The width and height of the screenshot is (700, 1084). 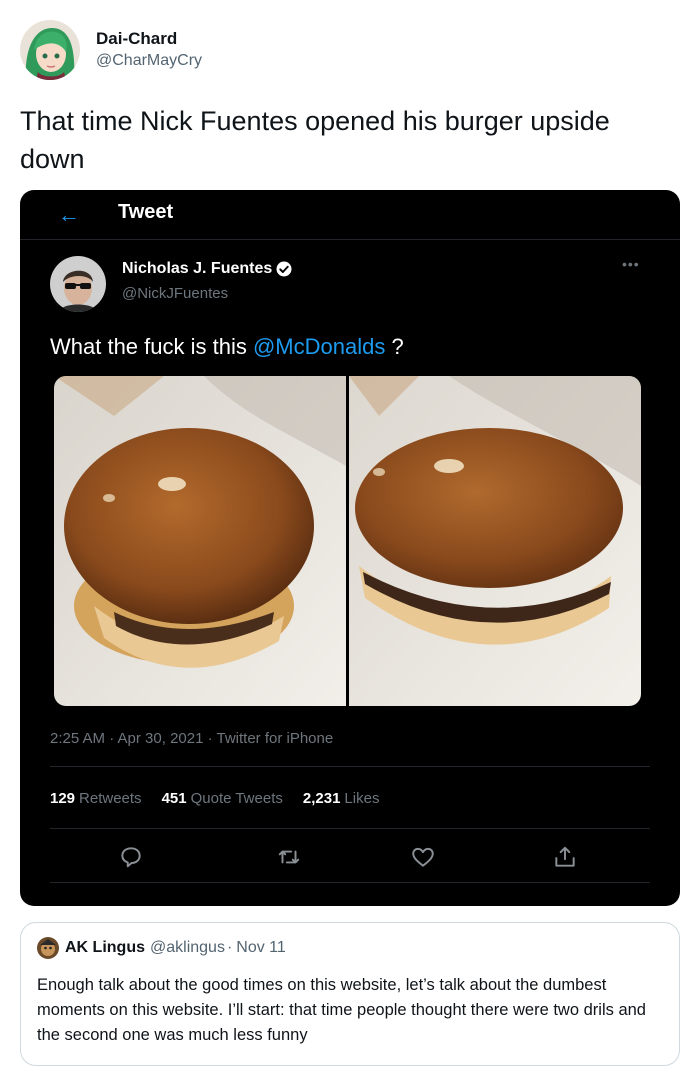 I want to click on embedded-text-suffix: ?, so click(x=394, y=346).